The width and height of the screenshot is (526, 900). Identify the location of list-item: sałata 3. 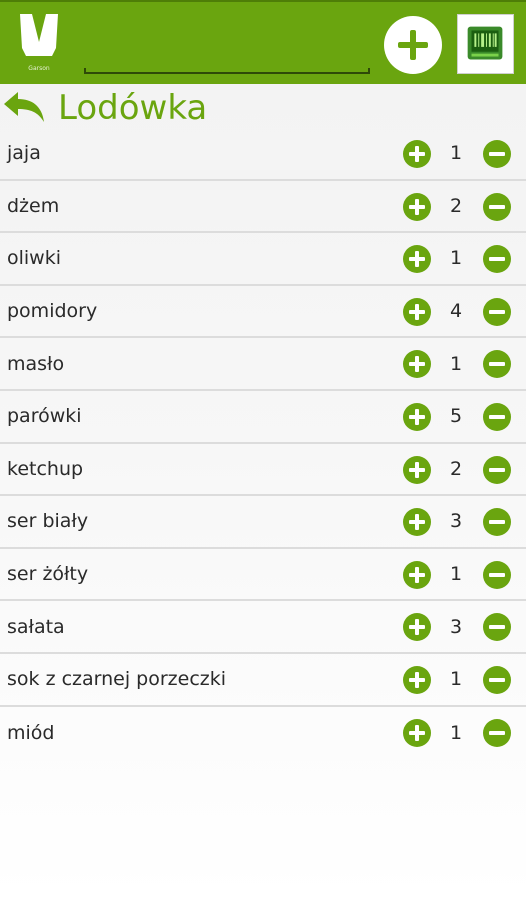
(263, 627).